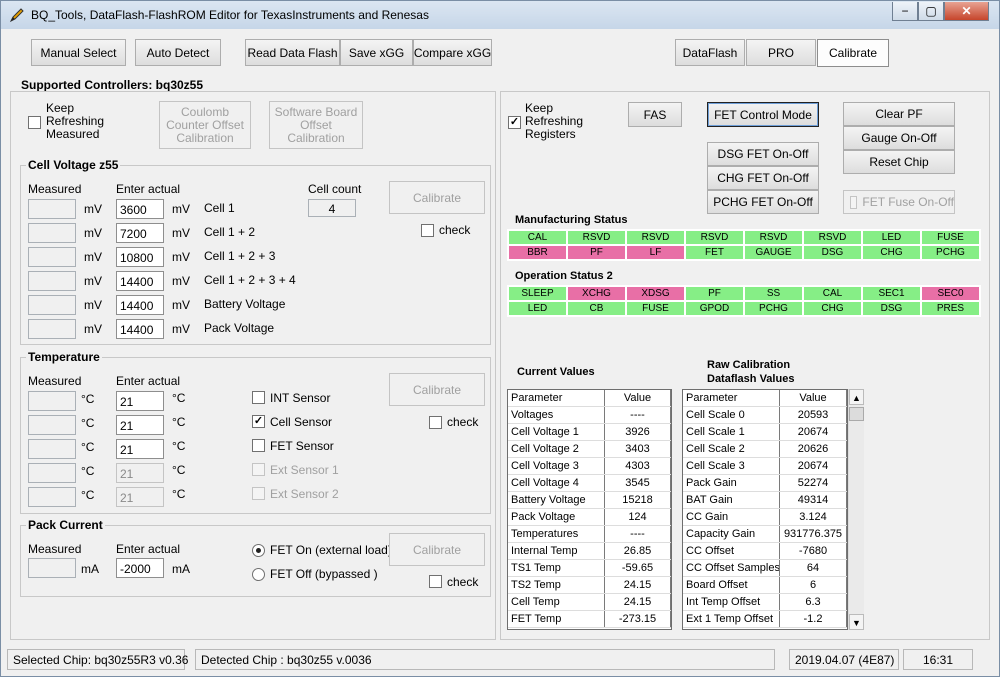 The height and width of the screenshot is (677, 1000). What do you see at coordinates (304, 494) in the screenshot?
I see `temp-sensor-label: Ext Sensor 2` at bounding box center [304, 494].